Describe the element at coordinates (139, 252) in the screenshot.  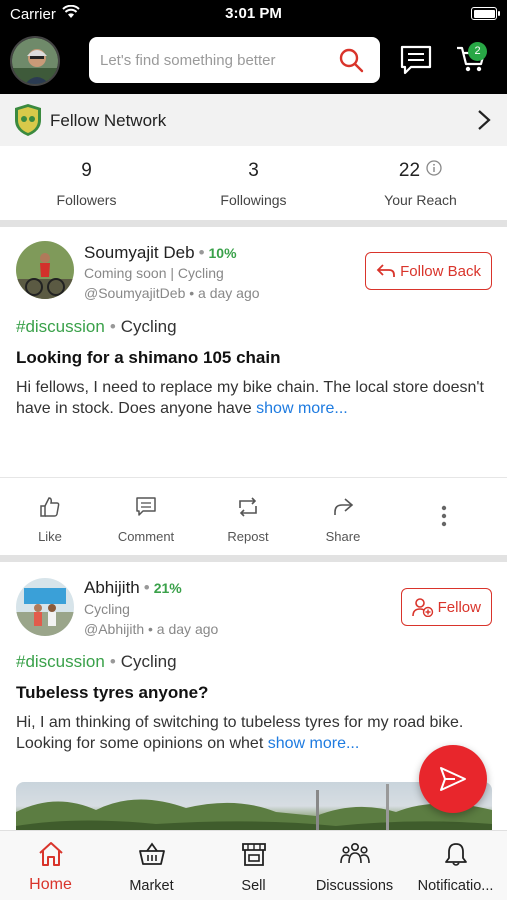
I see `author-name: Soumyajit Deb` at that location.